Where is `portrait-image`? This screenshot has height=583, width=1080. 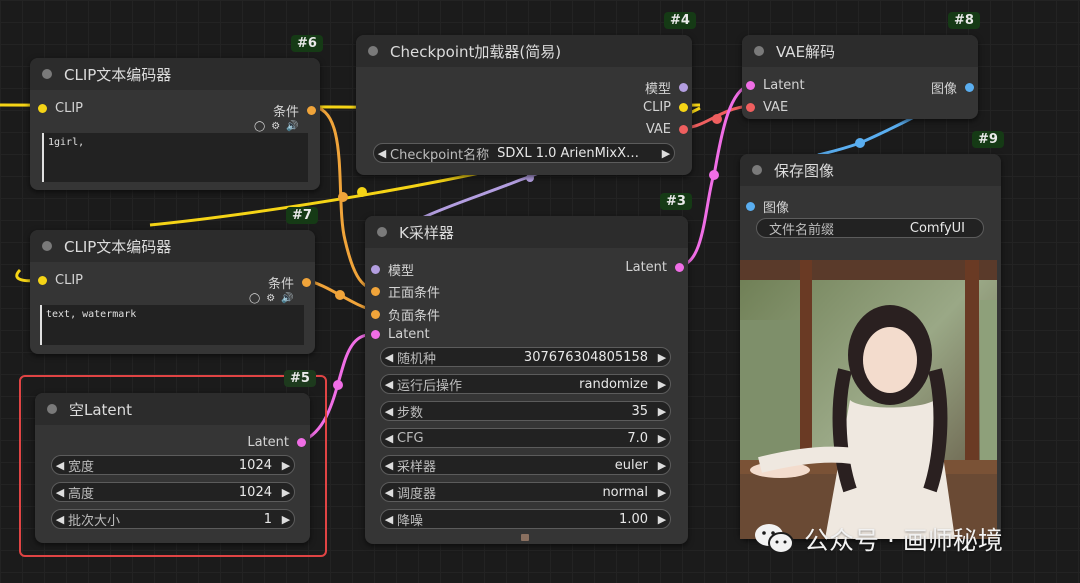 portrait-image is located at coordinates (868, 399).